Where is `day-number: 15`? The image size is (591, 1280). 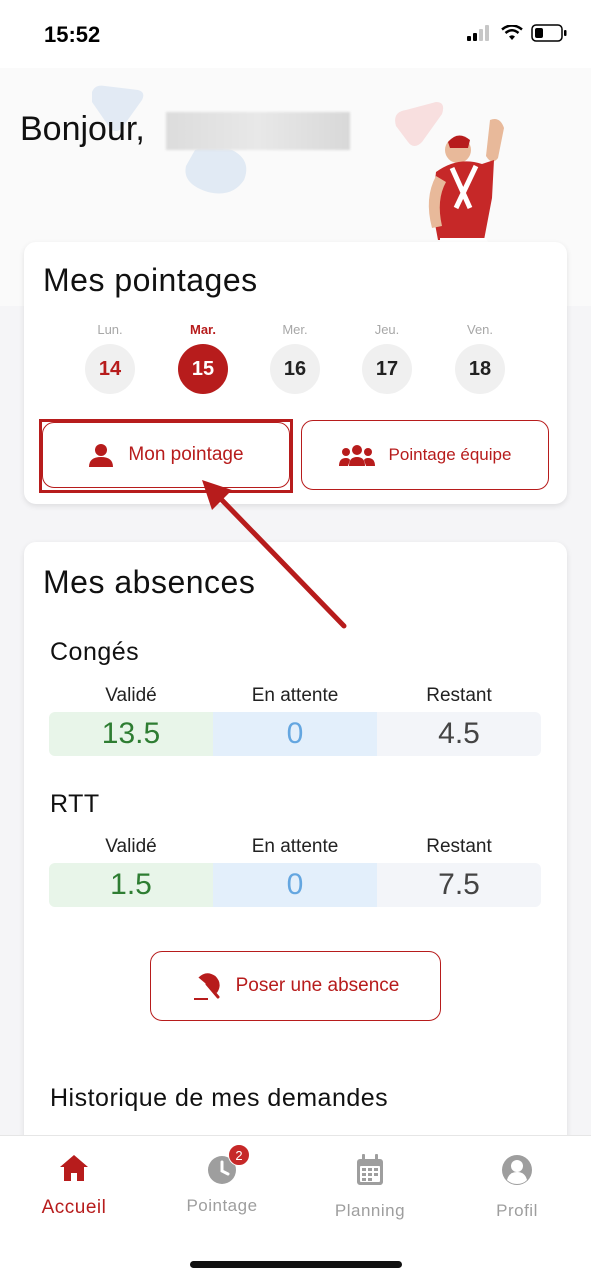 day-number: 15 is located at coordinates (203, 369).